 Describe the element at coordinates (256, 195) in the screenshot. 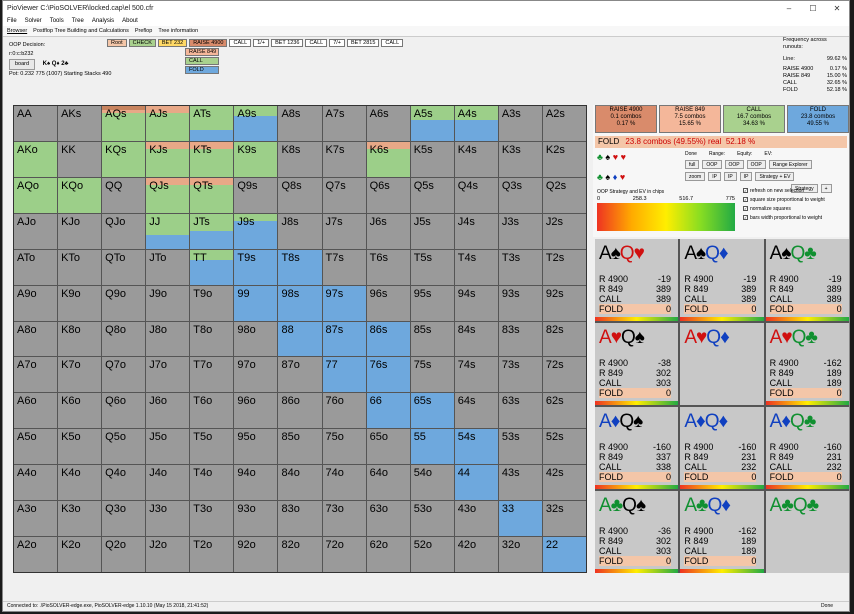

I see `hand-cell: Q9s` at that location.